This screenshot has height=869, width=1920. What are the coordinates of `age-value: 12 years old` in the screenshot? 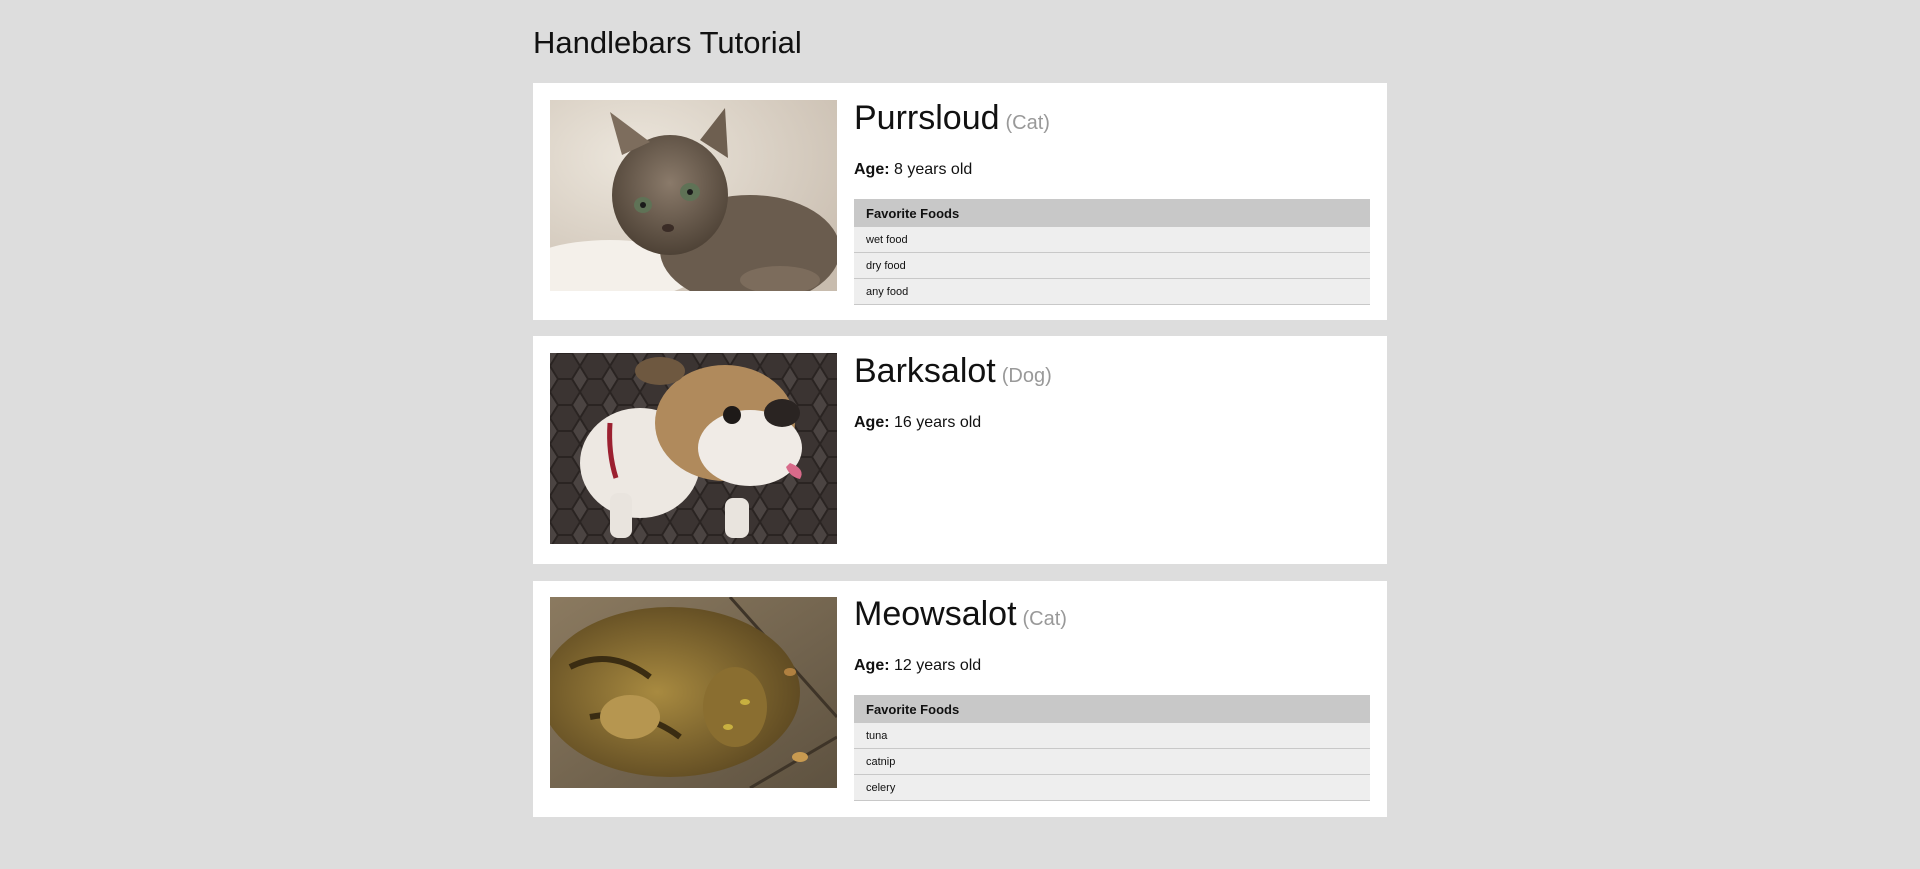 It's located at (938, 665).